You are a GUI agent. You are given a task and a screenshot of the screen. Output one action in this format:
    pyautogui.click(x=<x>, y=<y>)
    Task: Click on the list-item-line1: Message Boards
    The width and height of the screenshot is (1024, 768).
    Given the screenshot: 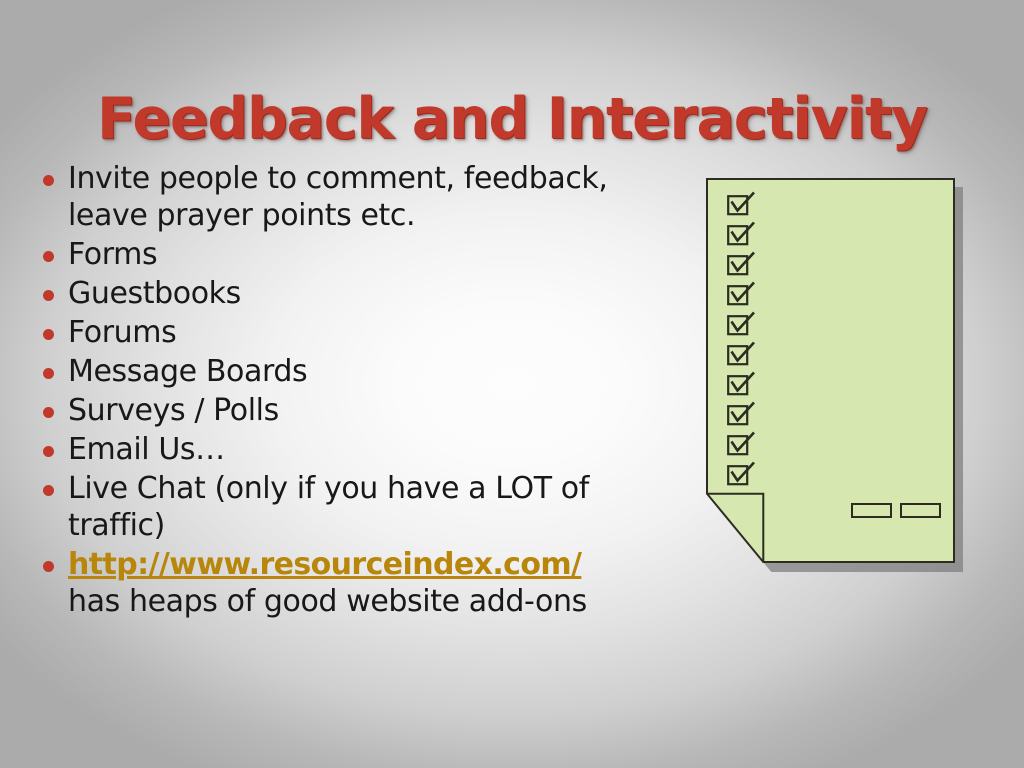 What is the action you would take?
    pyautogui.click(x=188, y=371)
    